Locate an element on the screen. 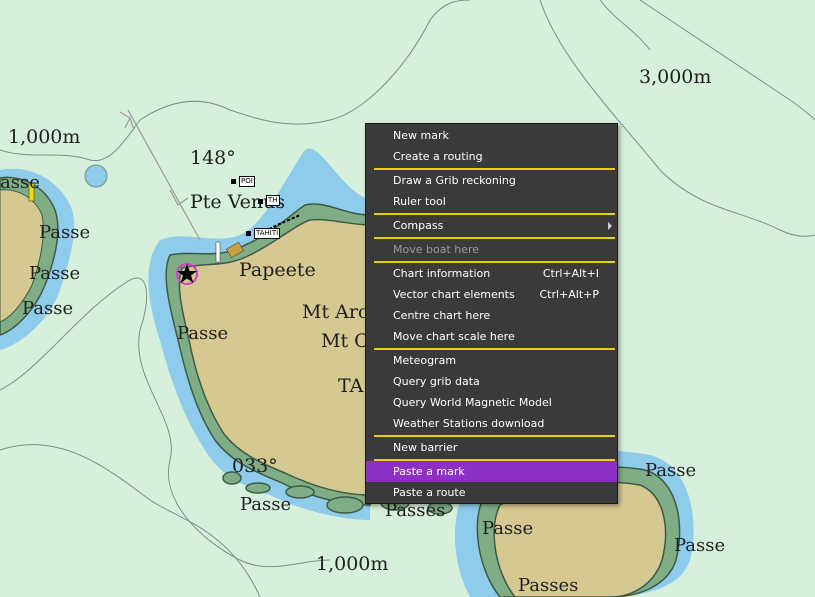 This screenshot has width=815, height=597. menu-item-label: Chart information is located at coordinates (442, 273).